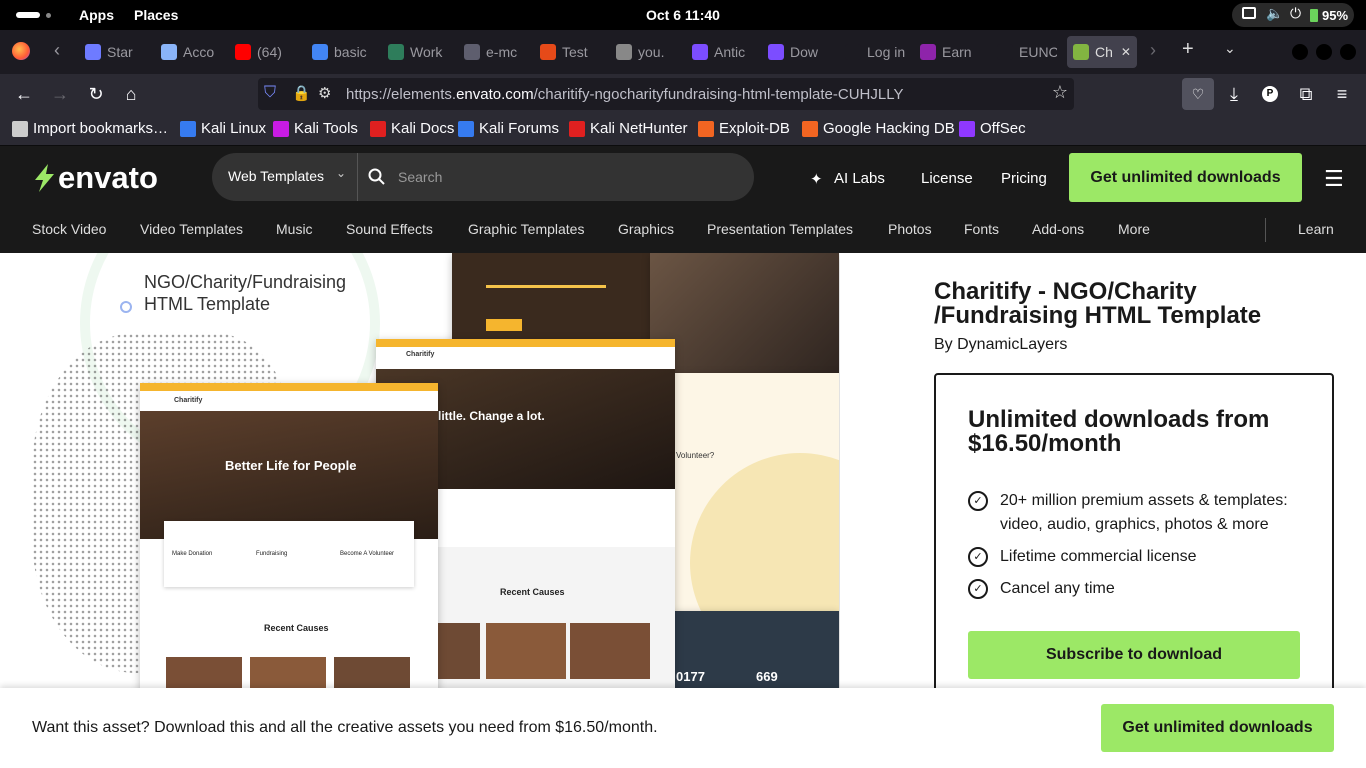 The image size is (1366, 768). What do you see at coordinates (875, 52) in the screenshot?
I see `browser-tab: Log in | I` at bounding box center [875, 52].